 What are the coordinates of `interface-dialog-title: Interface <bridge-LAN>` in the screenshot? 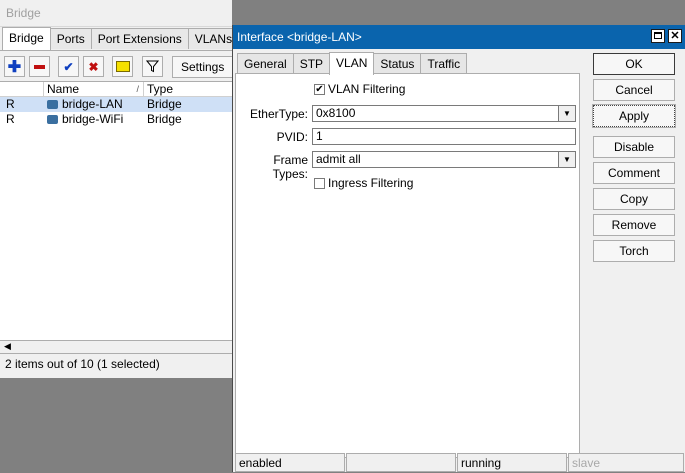 It's located at (299, 37).